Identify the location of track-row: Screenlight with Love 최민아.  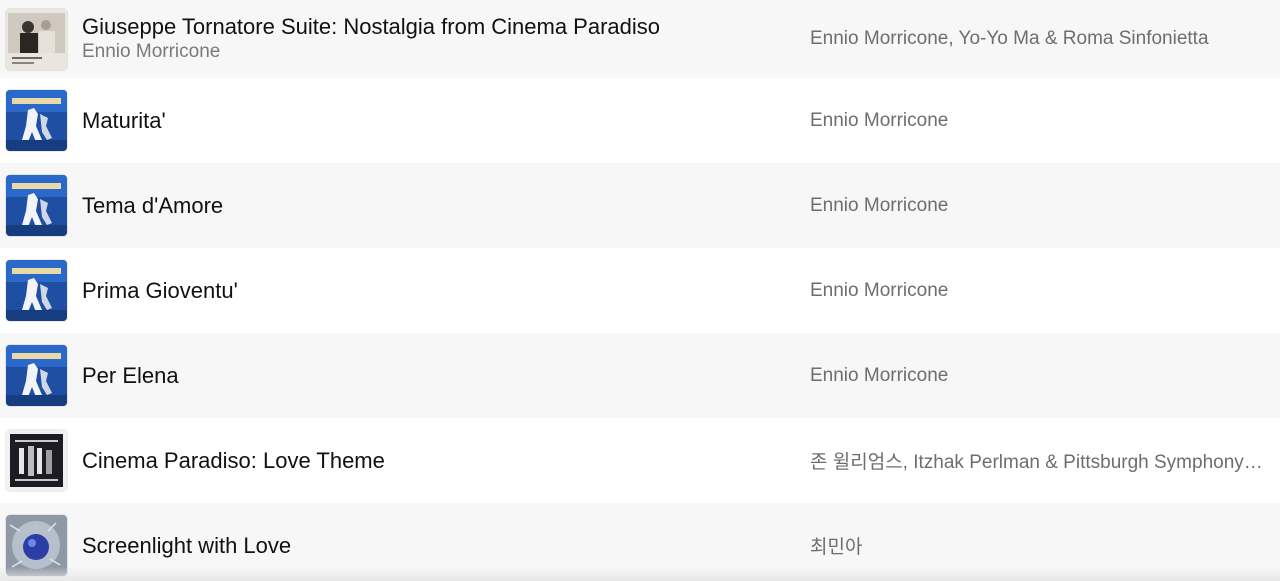
(640, 542).